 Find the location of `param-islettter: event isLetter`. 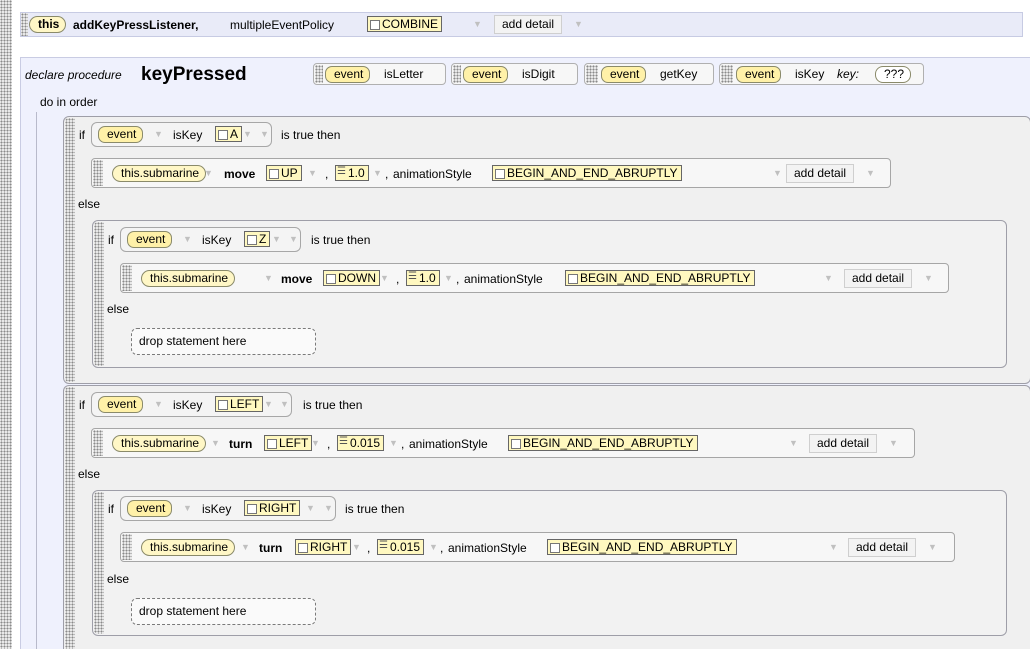

param-islettter: event isLetter is located at coordinates (379, 74).